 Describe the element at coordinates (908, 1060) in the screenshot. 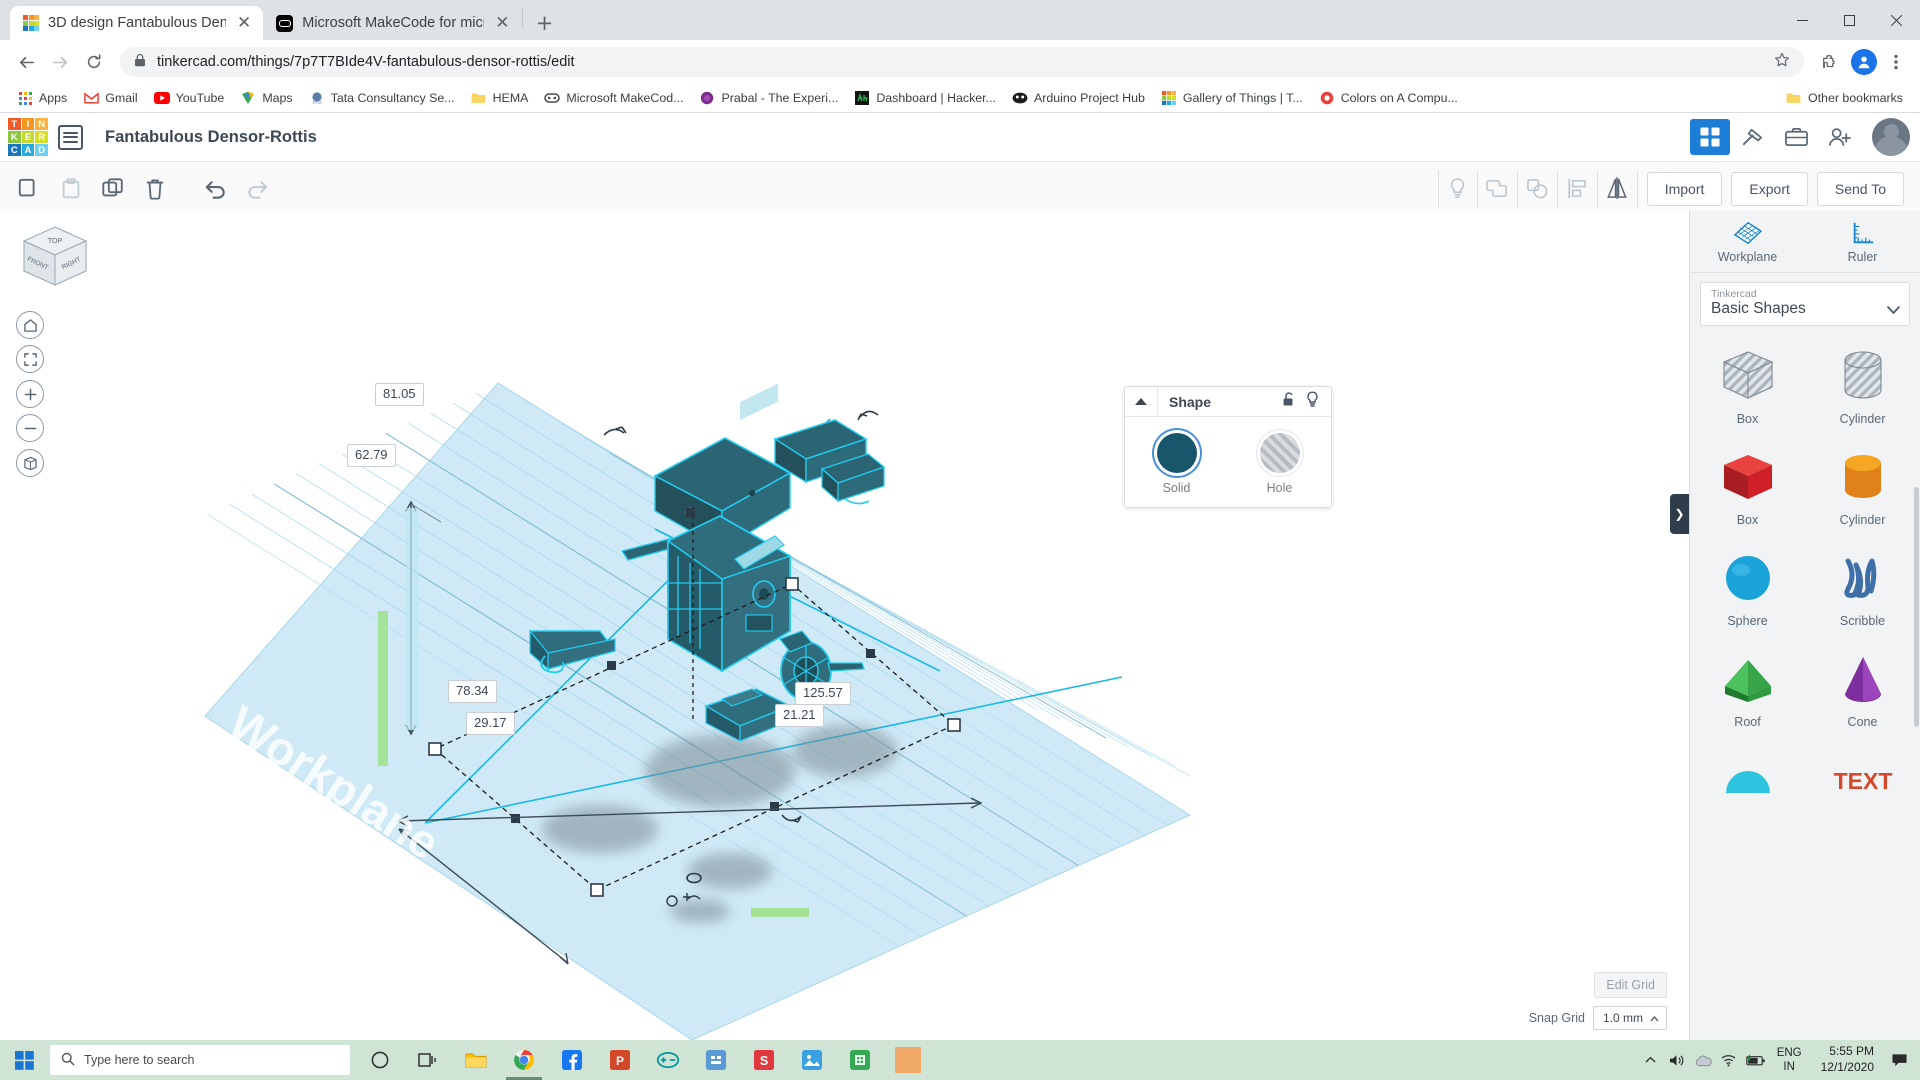

I see `active-window-button` at that location.